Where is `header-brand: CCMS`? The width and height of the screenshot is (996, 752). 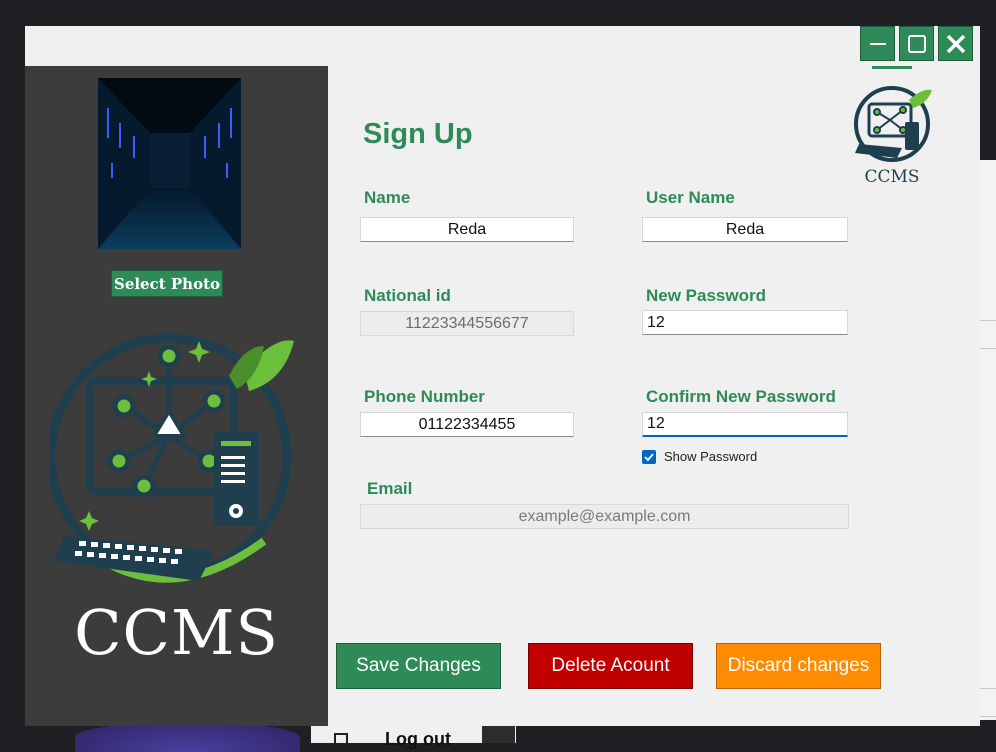 header-brand: CCMS is located at coordinates (892, 177).